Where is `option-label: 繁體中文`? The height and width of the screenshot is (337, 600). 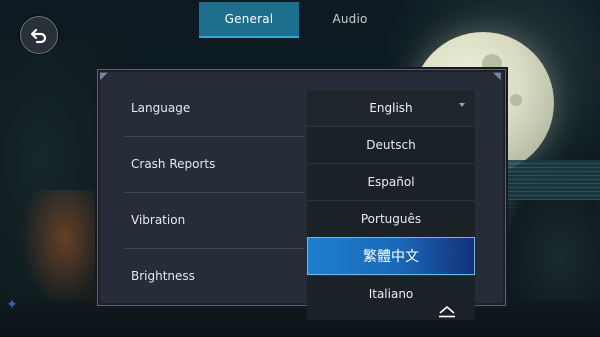
option-label: 繁體中文 is located at coordinates (391, 257).